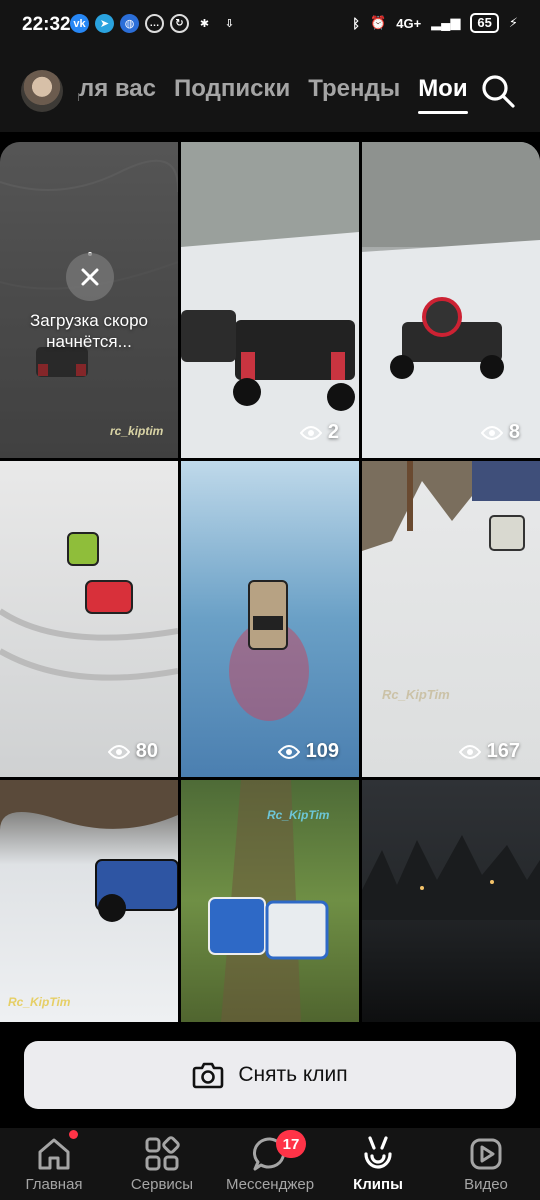 The image size is (540, 1200). Describe the element at coordinates (162, 1153) in the screenshot. I see `services-icon` at that location.